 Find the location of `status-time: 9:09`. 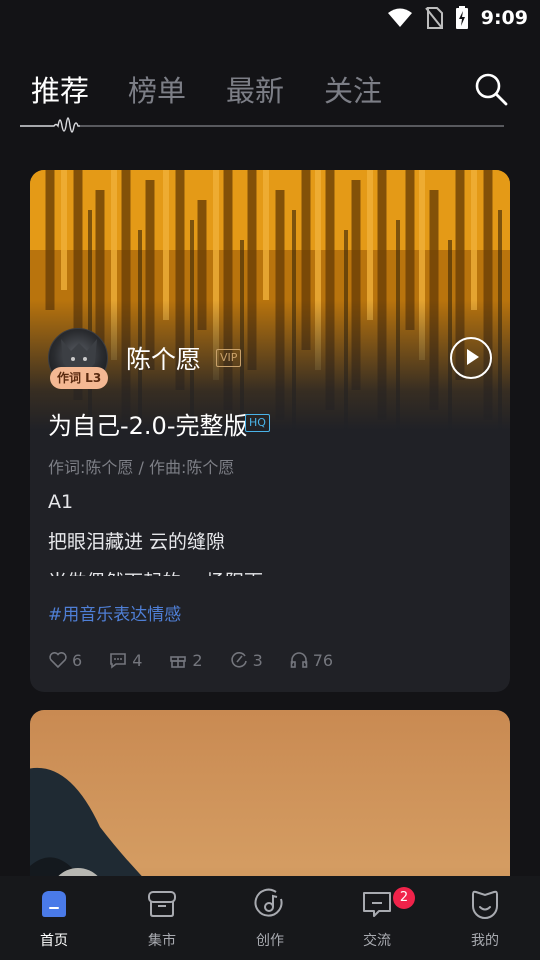

status-time: 9:09 is located at coordinates (504, 18).